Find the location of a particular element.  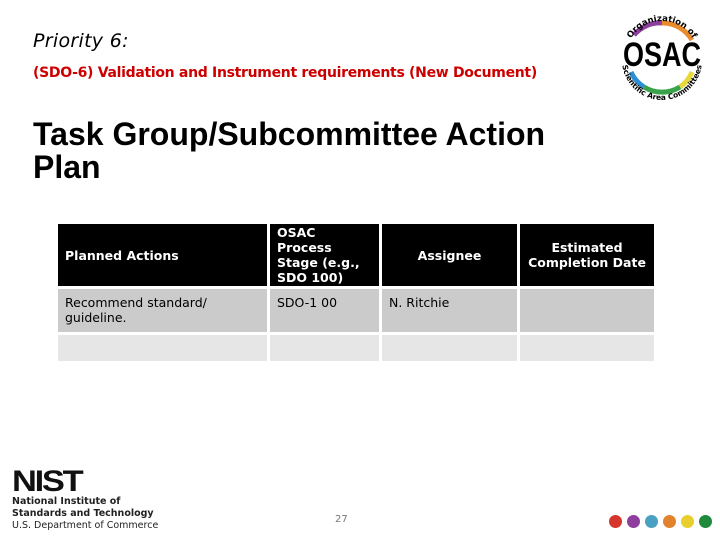

priority-label: Priority 6: is located at coordinates (81, 41).